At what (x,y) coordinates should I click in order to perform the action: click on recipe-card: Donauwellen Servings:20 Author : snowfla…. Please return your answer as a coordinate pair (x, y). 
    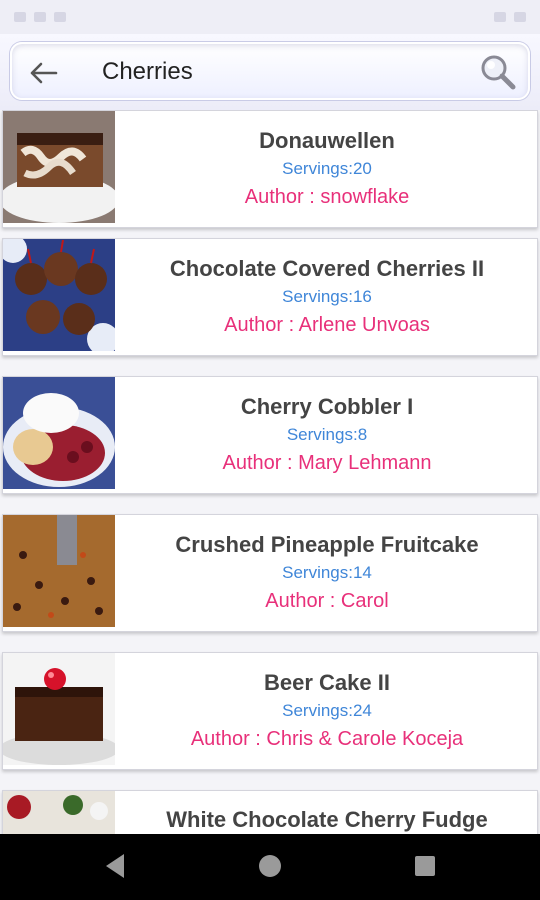
    Looking at the image, I should click on (270, 169).